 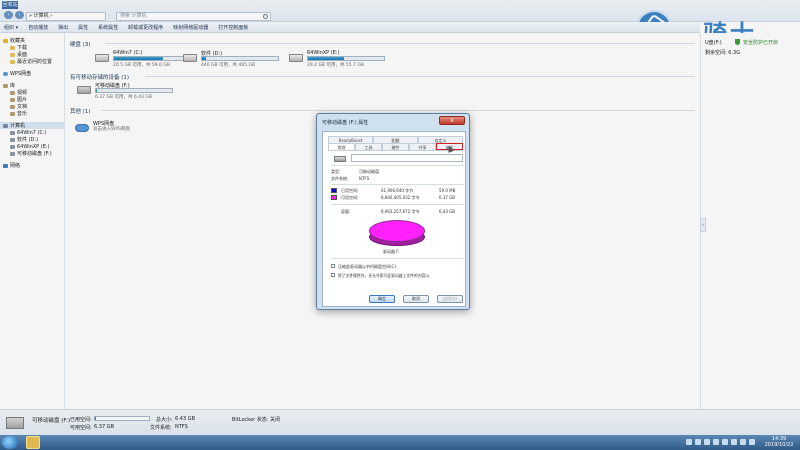 What do you see at coordinates (334, 197) in the screenshot?
I see `free-space-swatch` at bounding box center [334, 197].